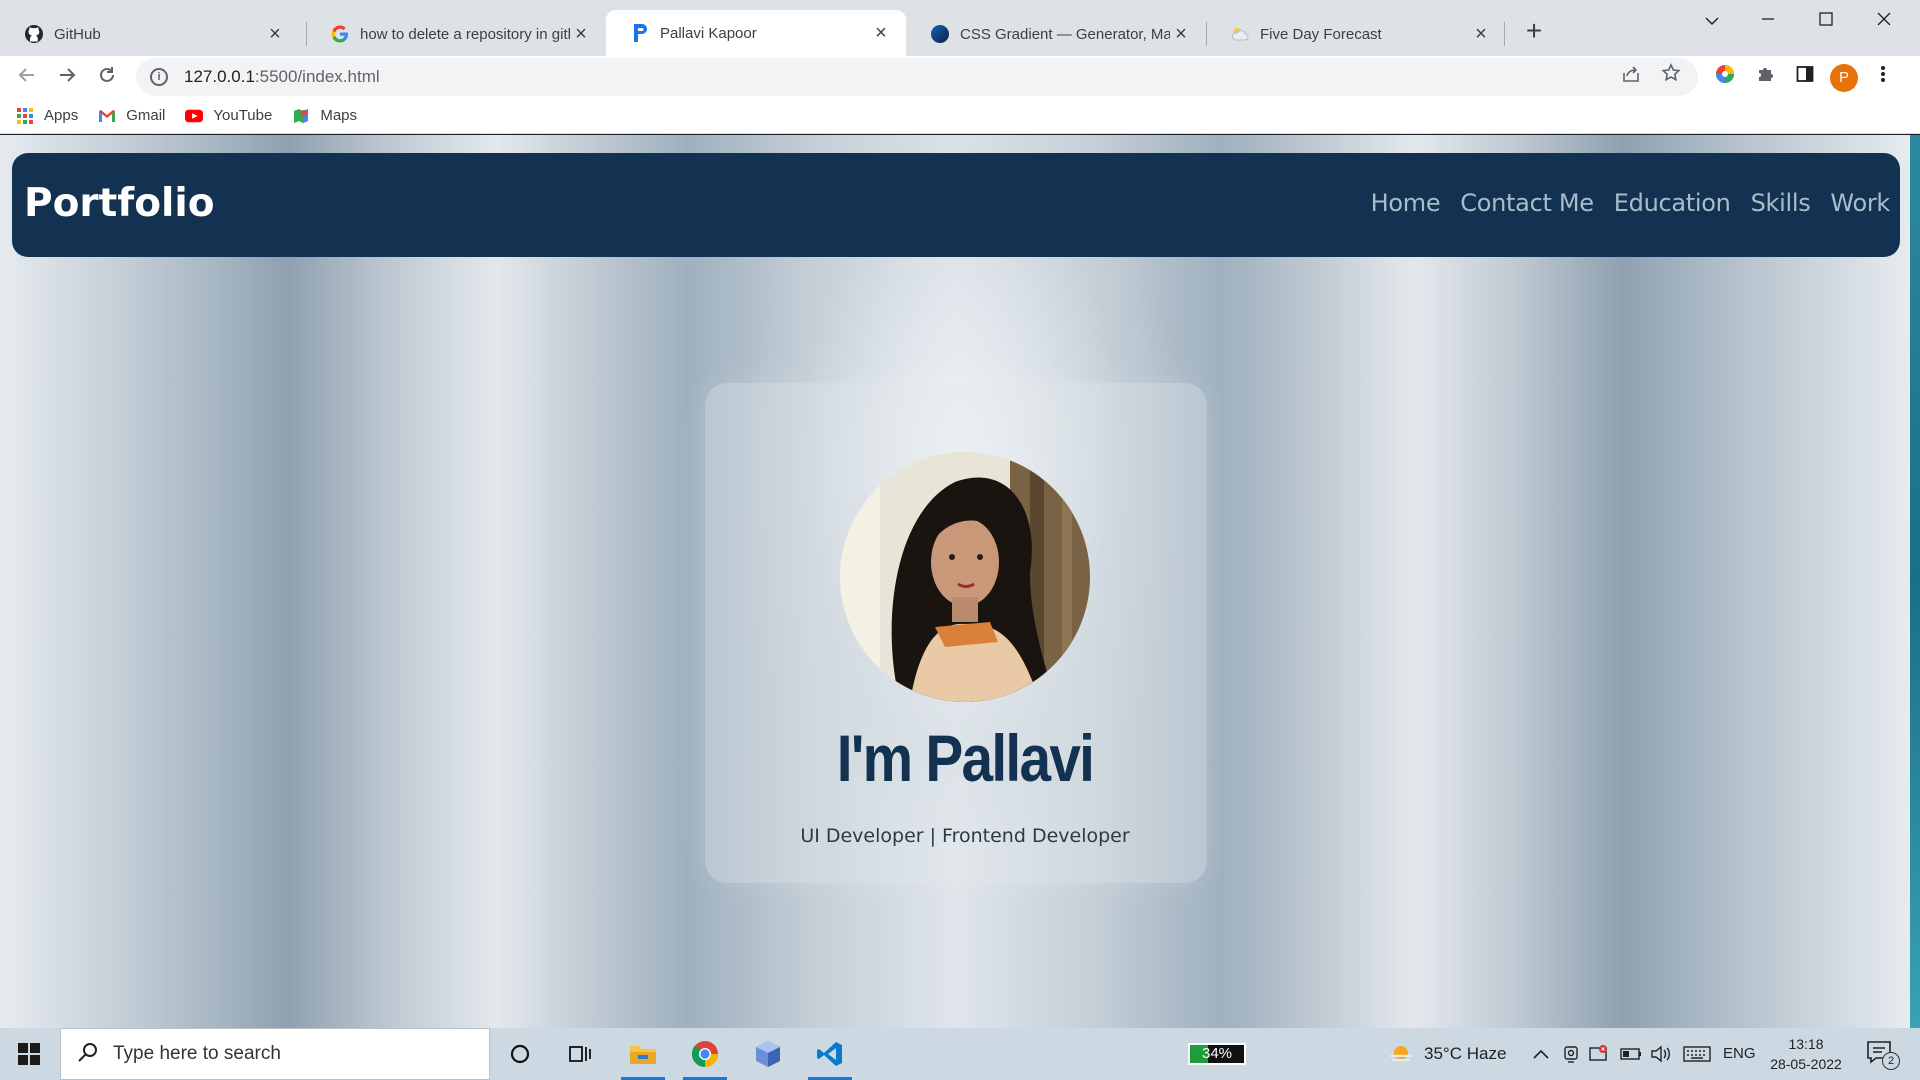  Describe the element at coordinates (1806, 1044) in the screenshot. I see `clock-time: 13:18` at that location.